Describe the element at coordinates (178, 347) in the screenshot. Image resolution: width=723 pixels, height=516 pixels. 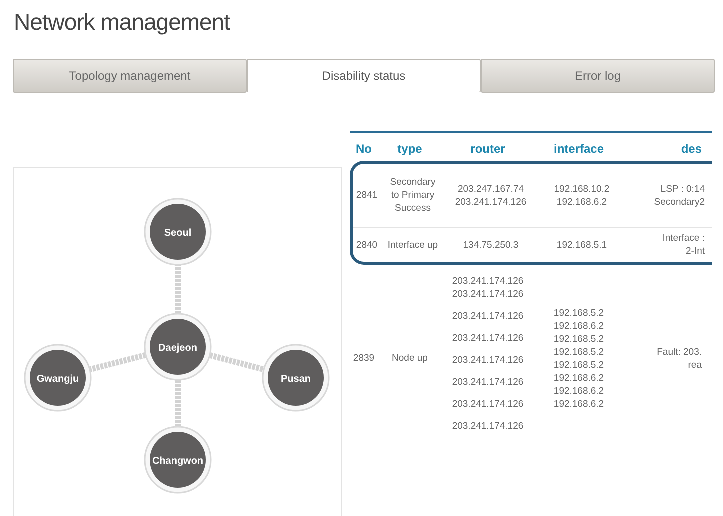
I see `city-node: Daejeon` at that location.